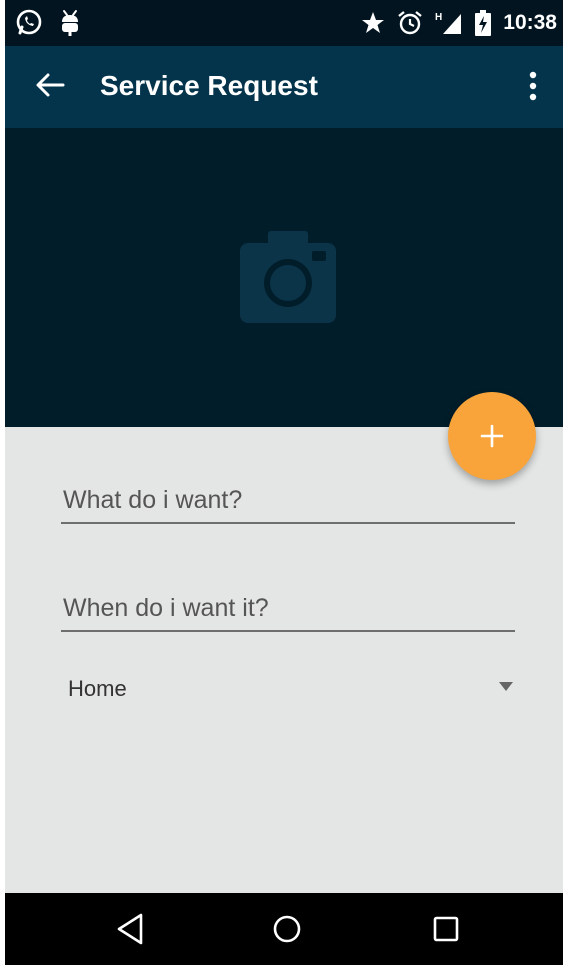 The width and height of the screenshot is (568, 965). I want to click on what-field-wrapper, so click(289, 501).